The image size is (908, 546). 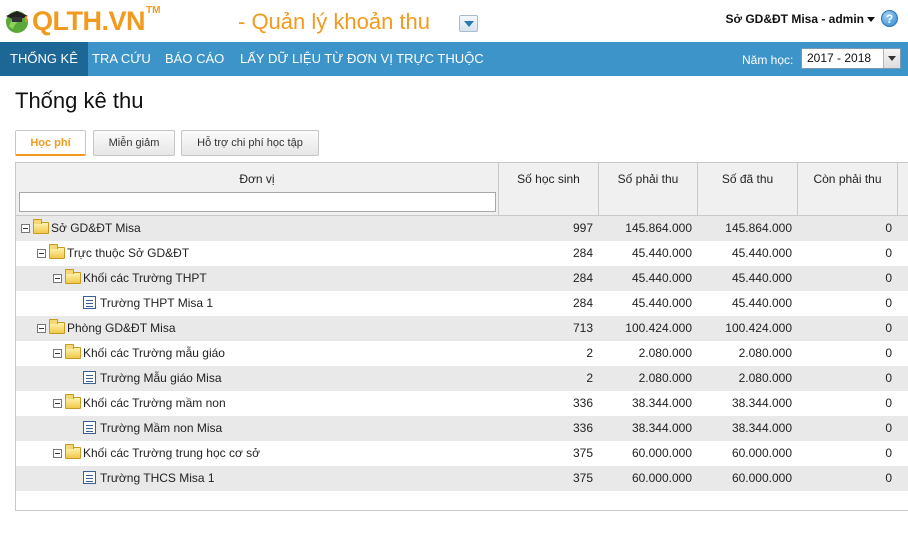 I want to click on app-title: - Quản lý khoản thu, so click(x=334, y=21).